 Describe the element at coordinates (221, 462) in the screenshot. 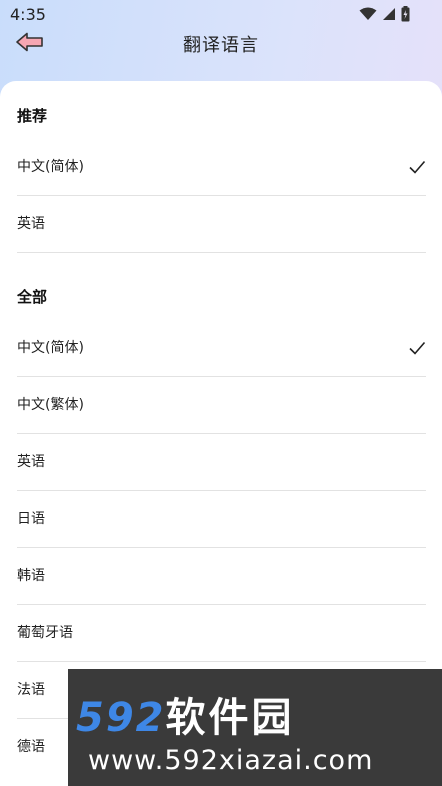

I see `all-item-english: 英语` at that location.